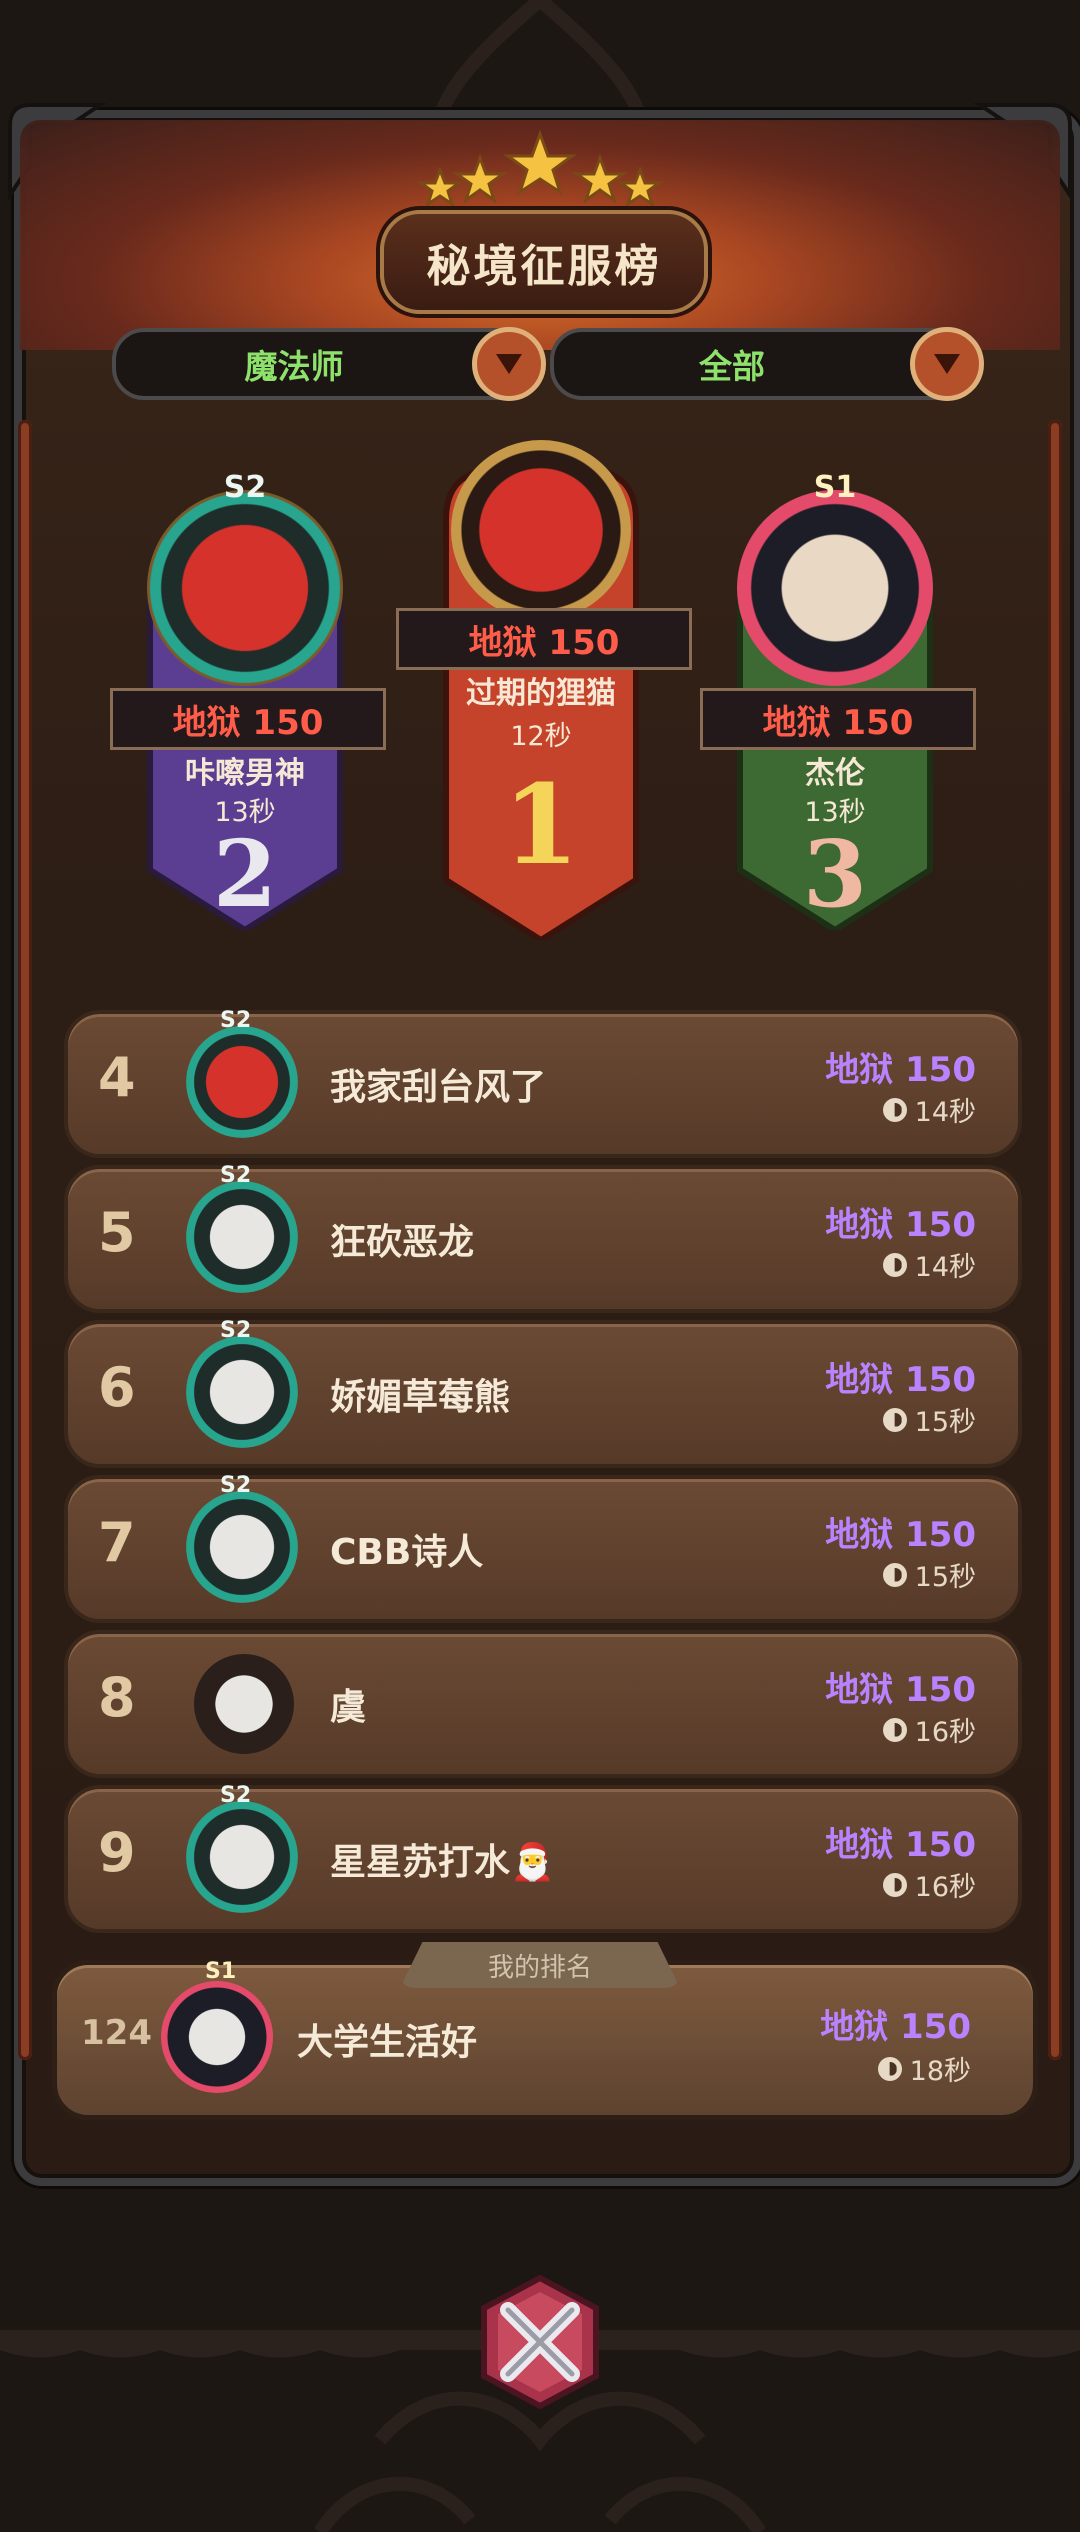  I want to click on page-title: 秘境征服榜, so click(544, 262).